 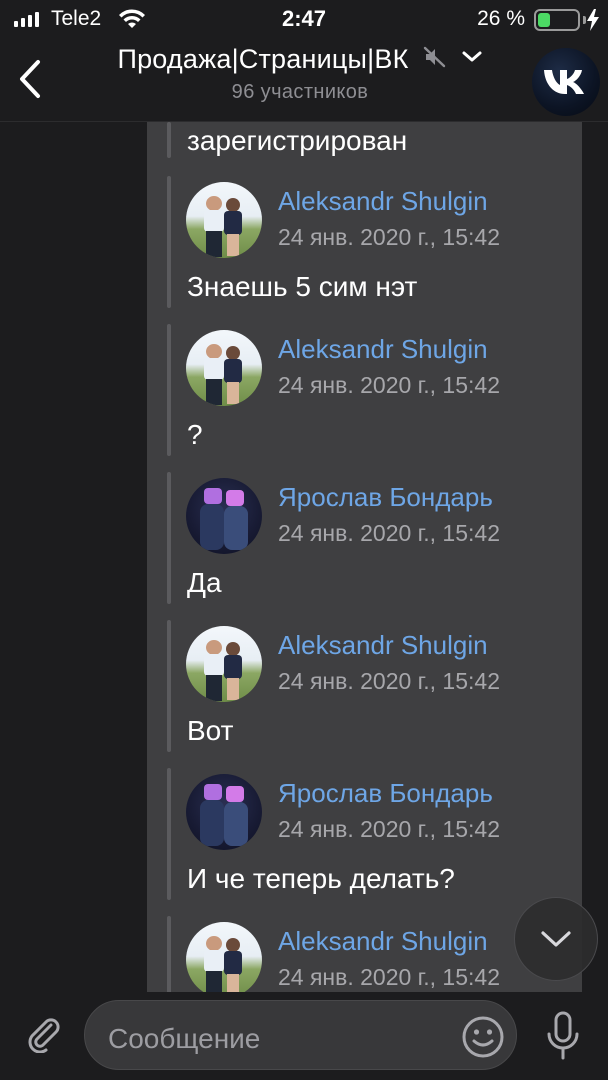 What do you see at coordinates (321, 878) in the screenshot?
I see `message-text: И че теперь делать?` at bounding box center [321, 878].